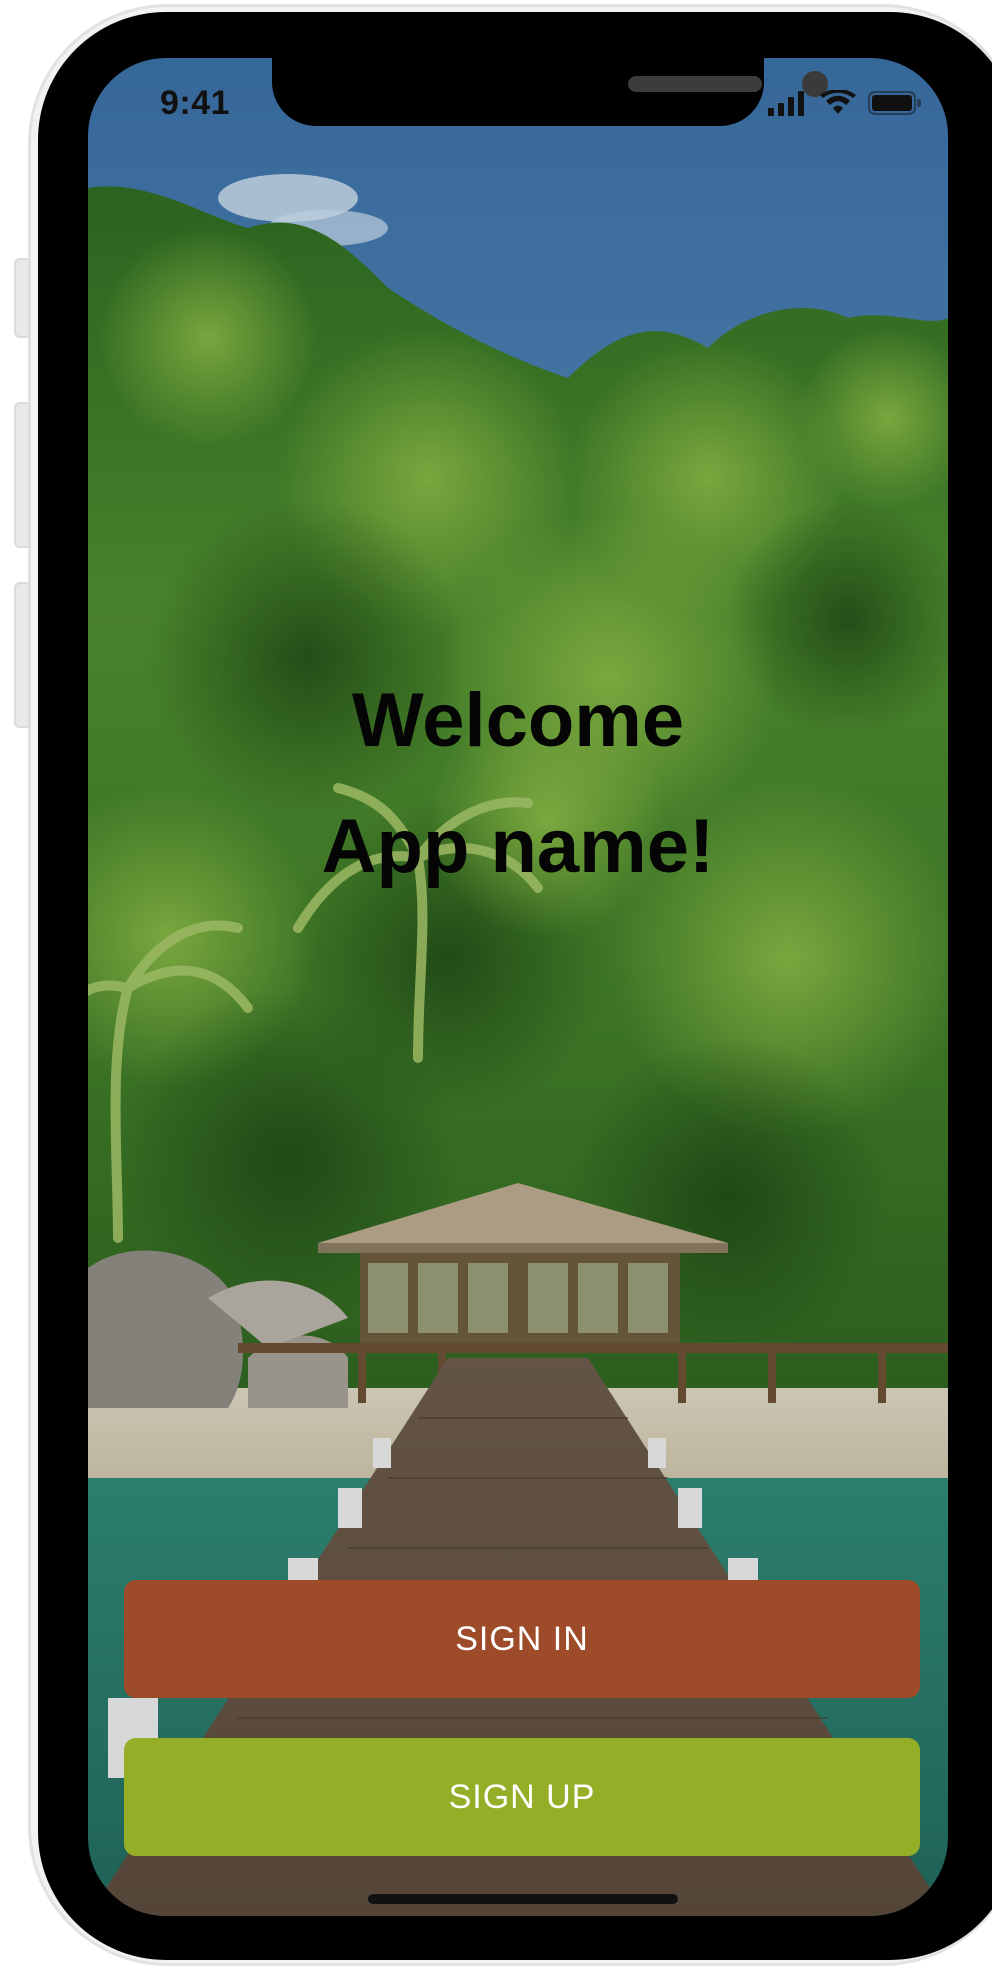 Image resolution: width=992 pixels, height=1966 pixels. What do you see at coordinates (838, 102) in the screenshot?
I see `wifi-icon` at bounding box center [838, 102].